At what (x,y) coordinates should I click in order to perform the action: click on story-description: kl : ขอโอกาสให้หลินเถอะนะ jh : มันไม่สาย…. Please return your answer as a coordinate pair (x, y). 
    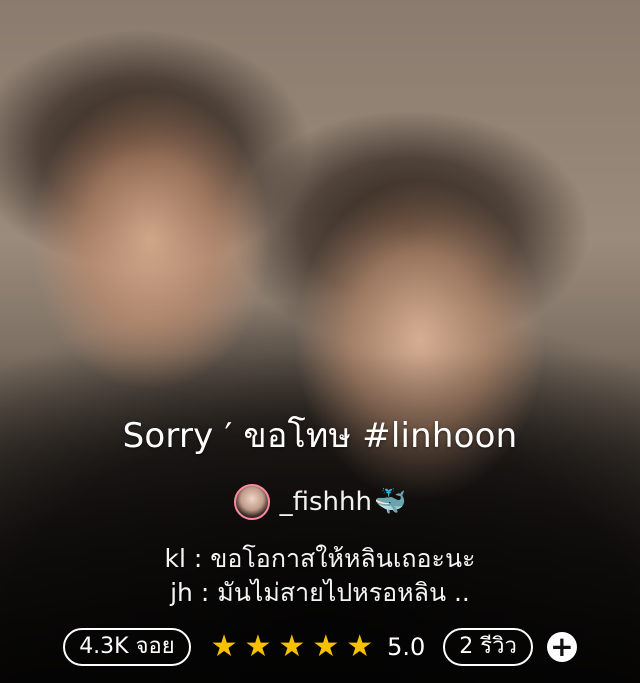
    Looking at the image, I should click on (320, 576).